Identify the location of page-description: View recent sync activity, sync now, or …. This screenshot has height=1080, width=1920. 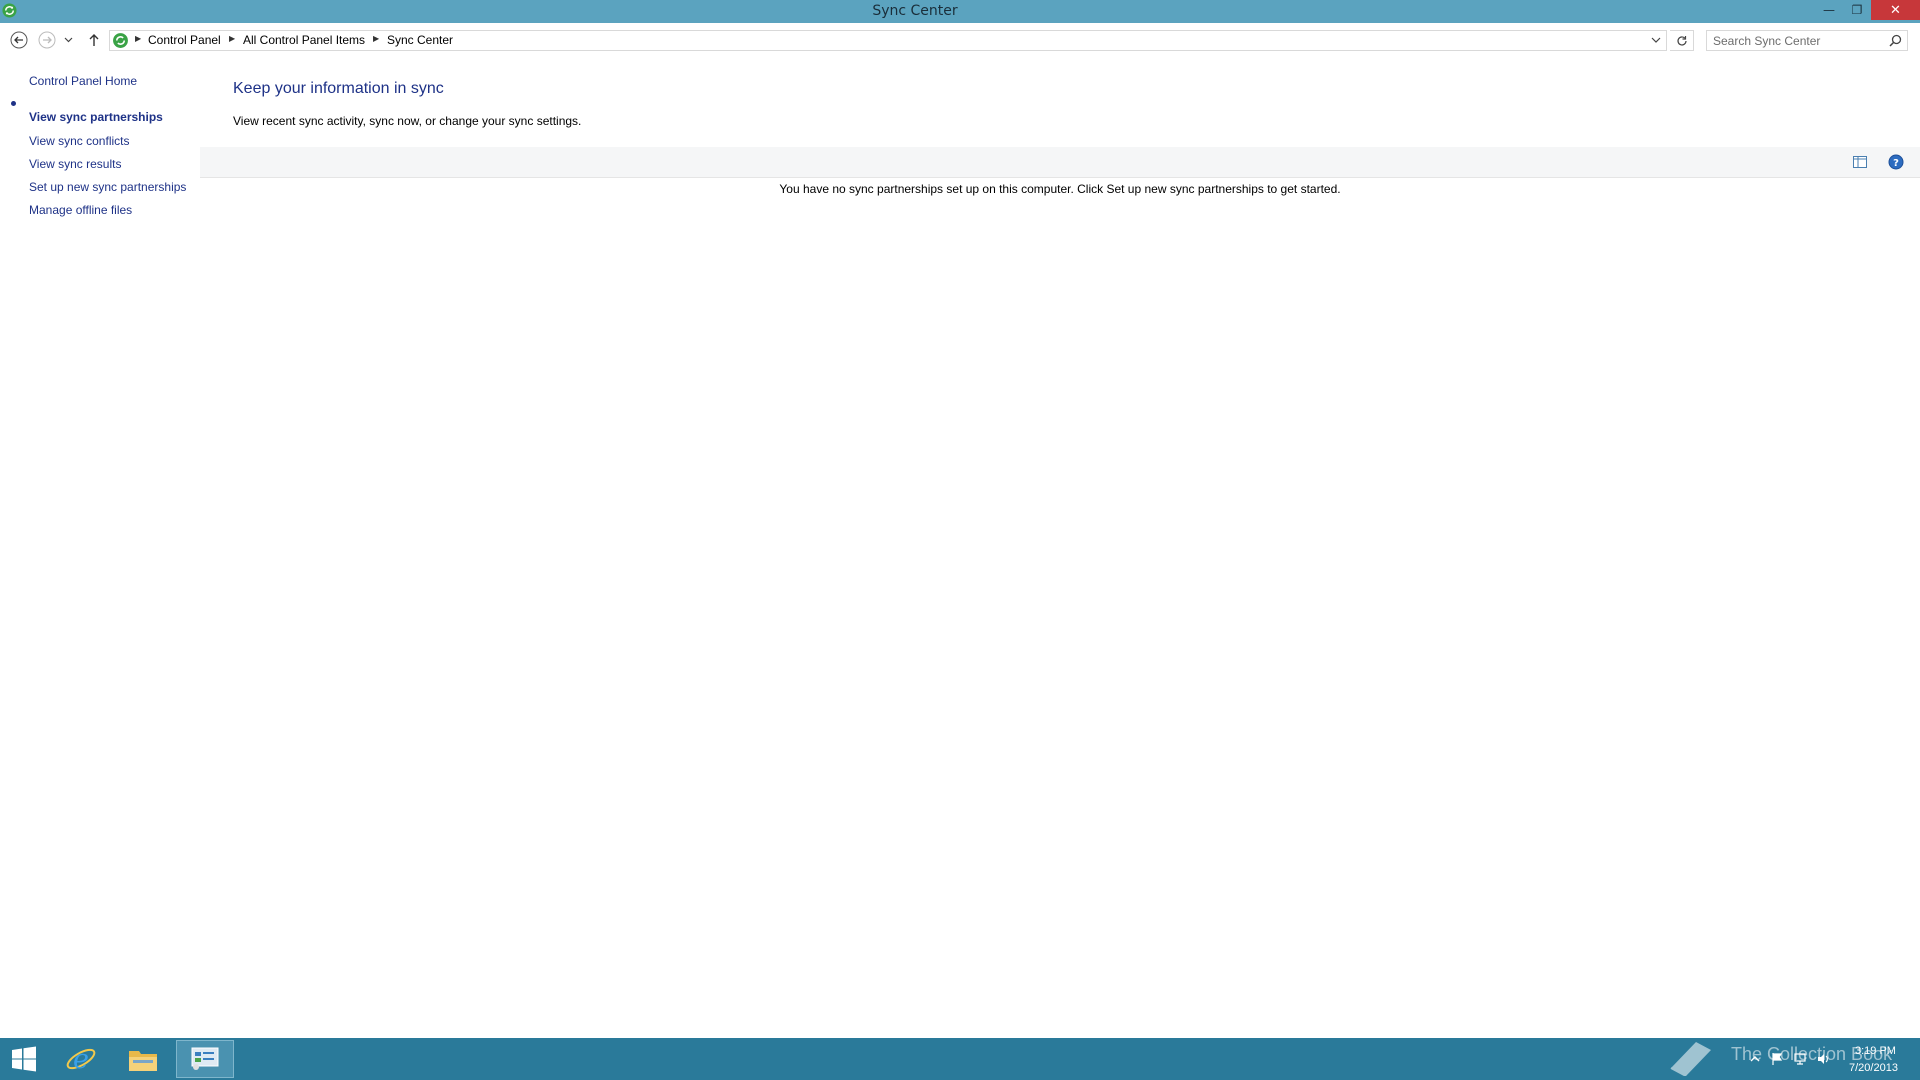
(407, 121).